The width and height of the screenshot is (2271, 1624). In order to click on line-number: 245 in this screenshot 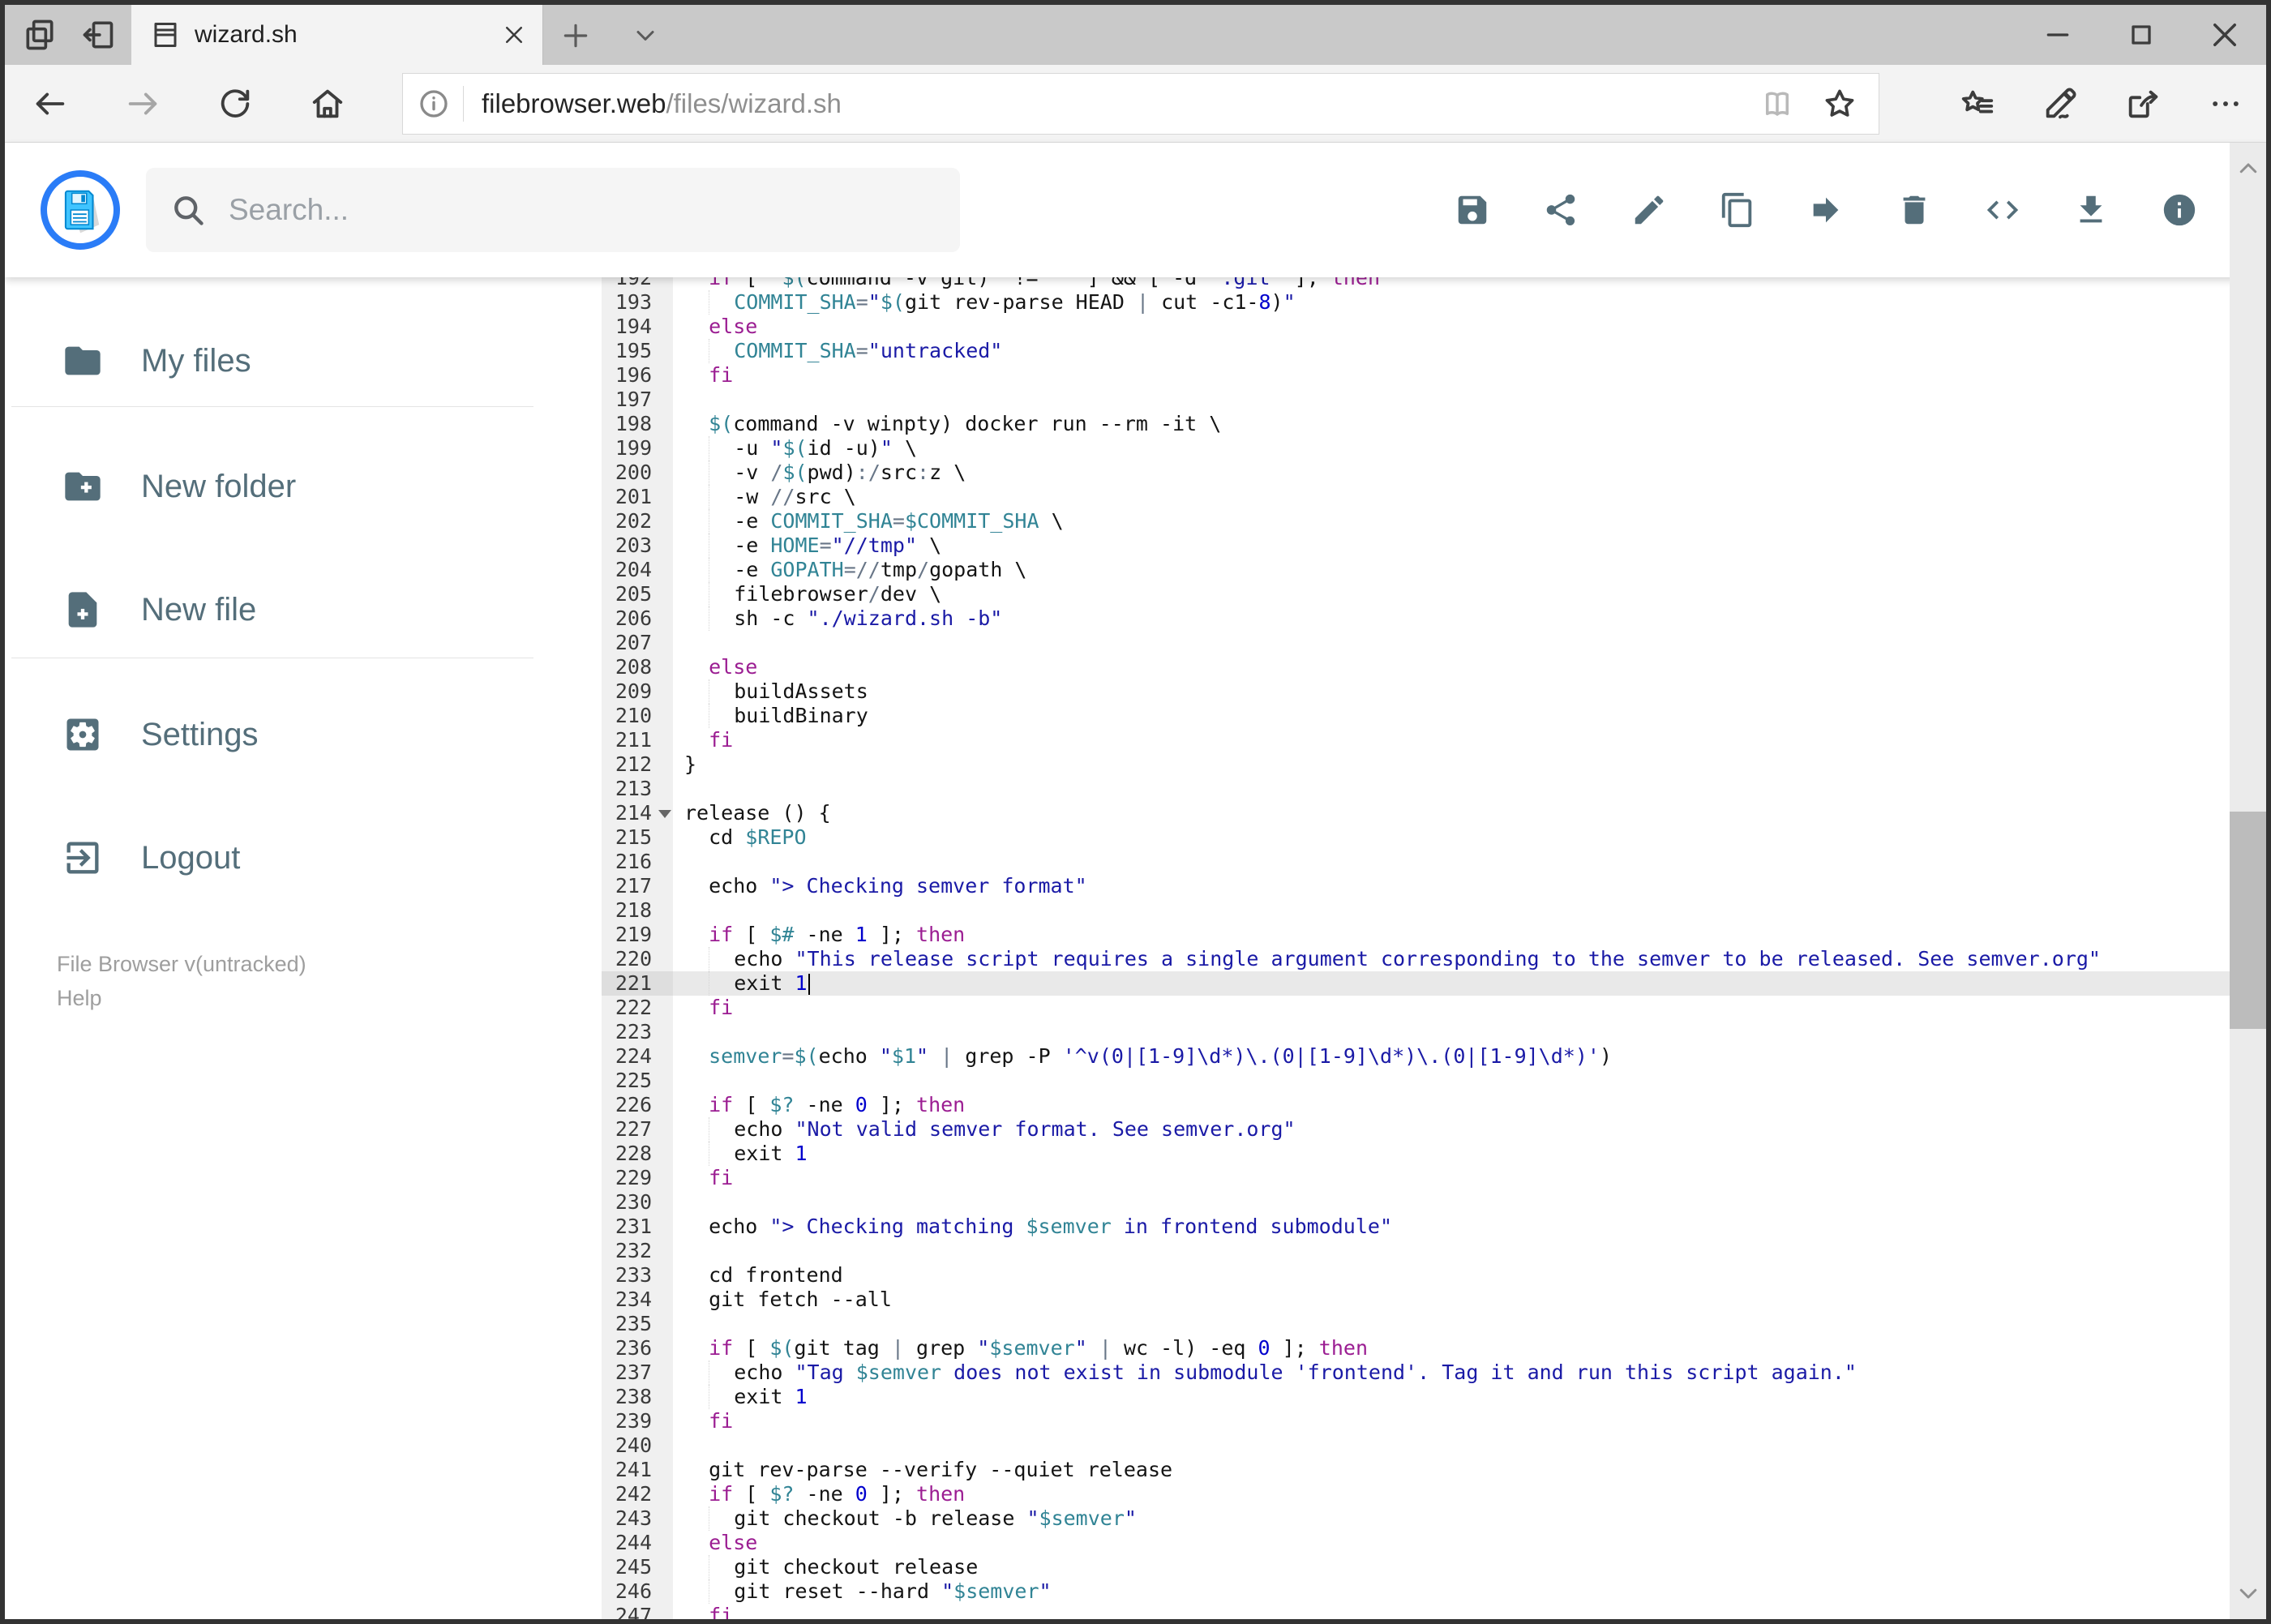, I will do `click(637, 1567)`.